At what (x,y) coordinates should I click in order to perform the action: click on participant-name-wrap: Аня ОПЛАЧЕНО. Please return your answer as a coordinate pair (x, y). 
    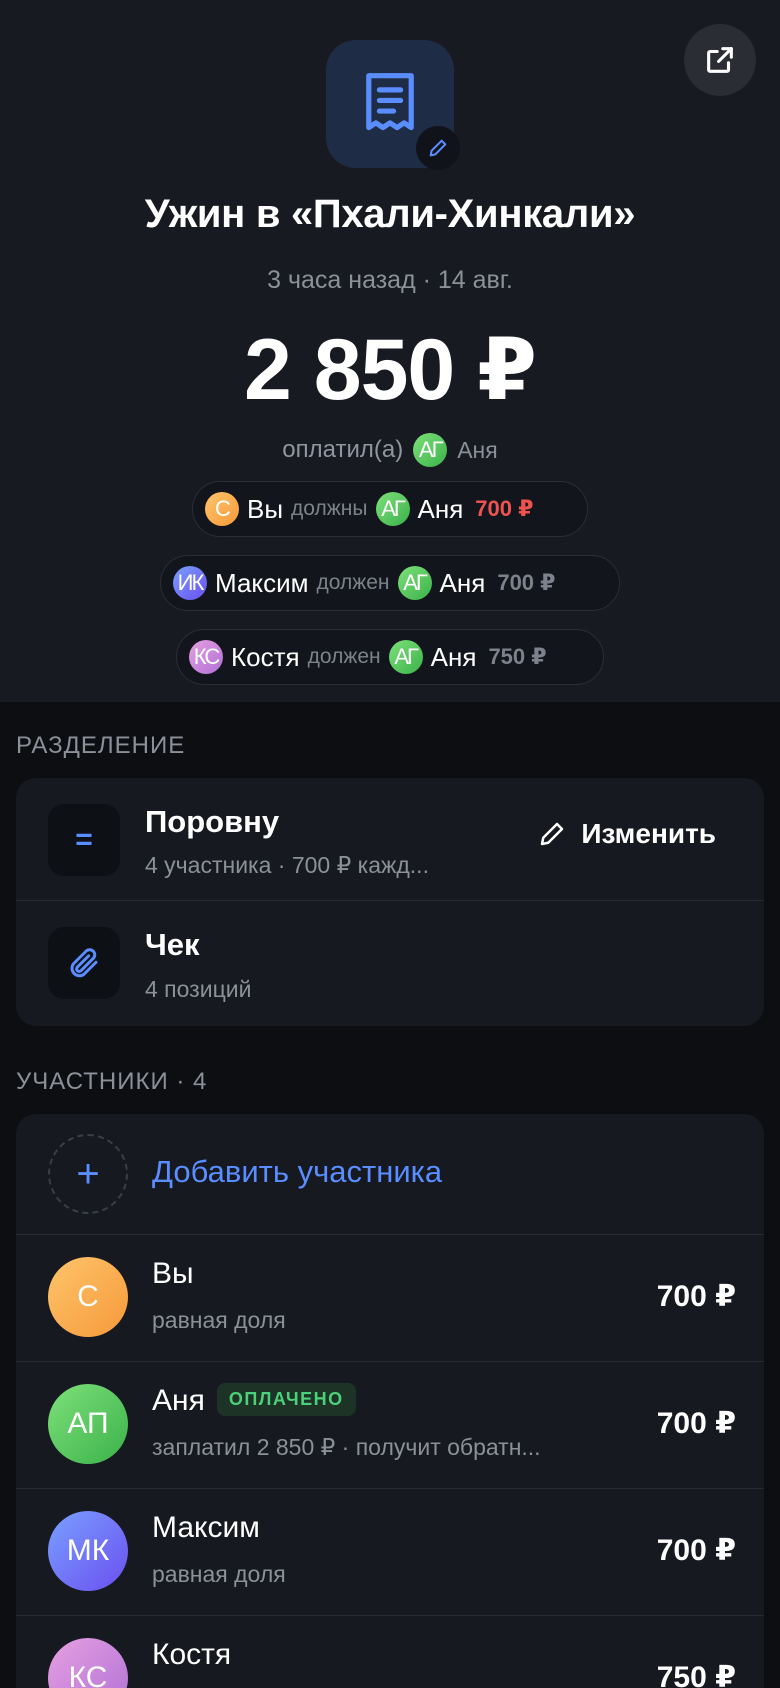
    Looking at the image, I should click on (254, 1400).